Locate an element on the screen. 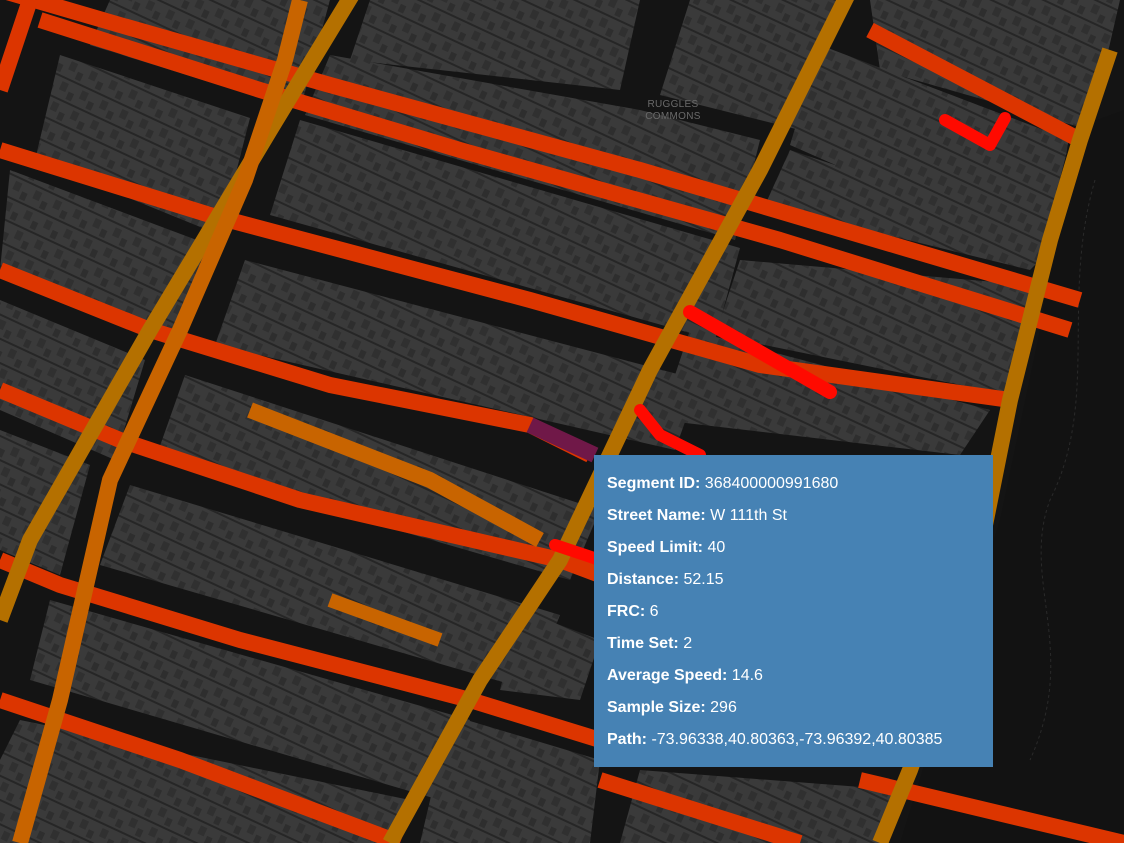 Image resolution: width=1124 pixels, height=843 pixels. path-label: Path: is located at coordinates (627, 739).